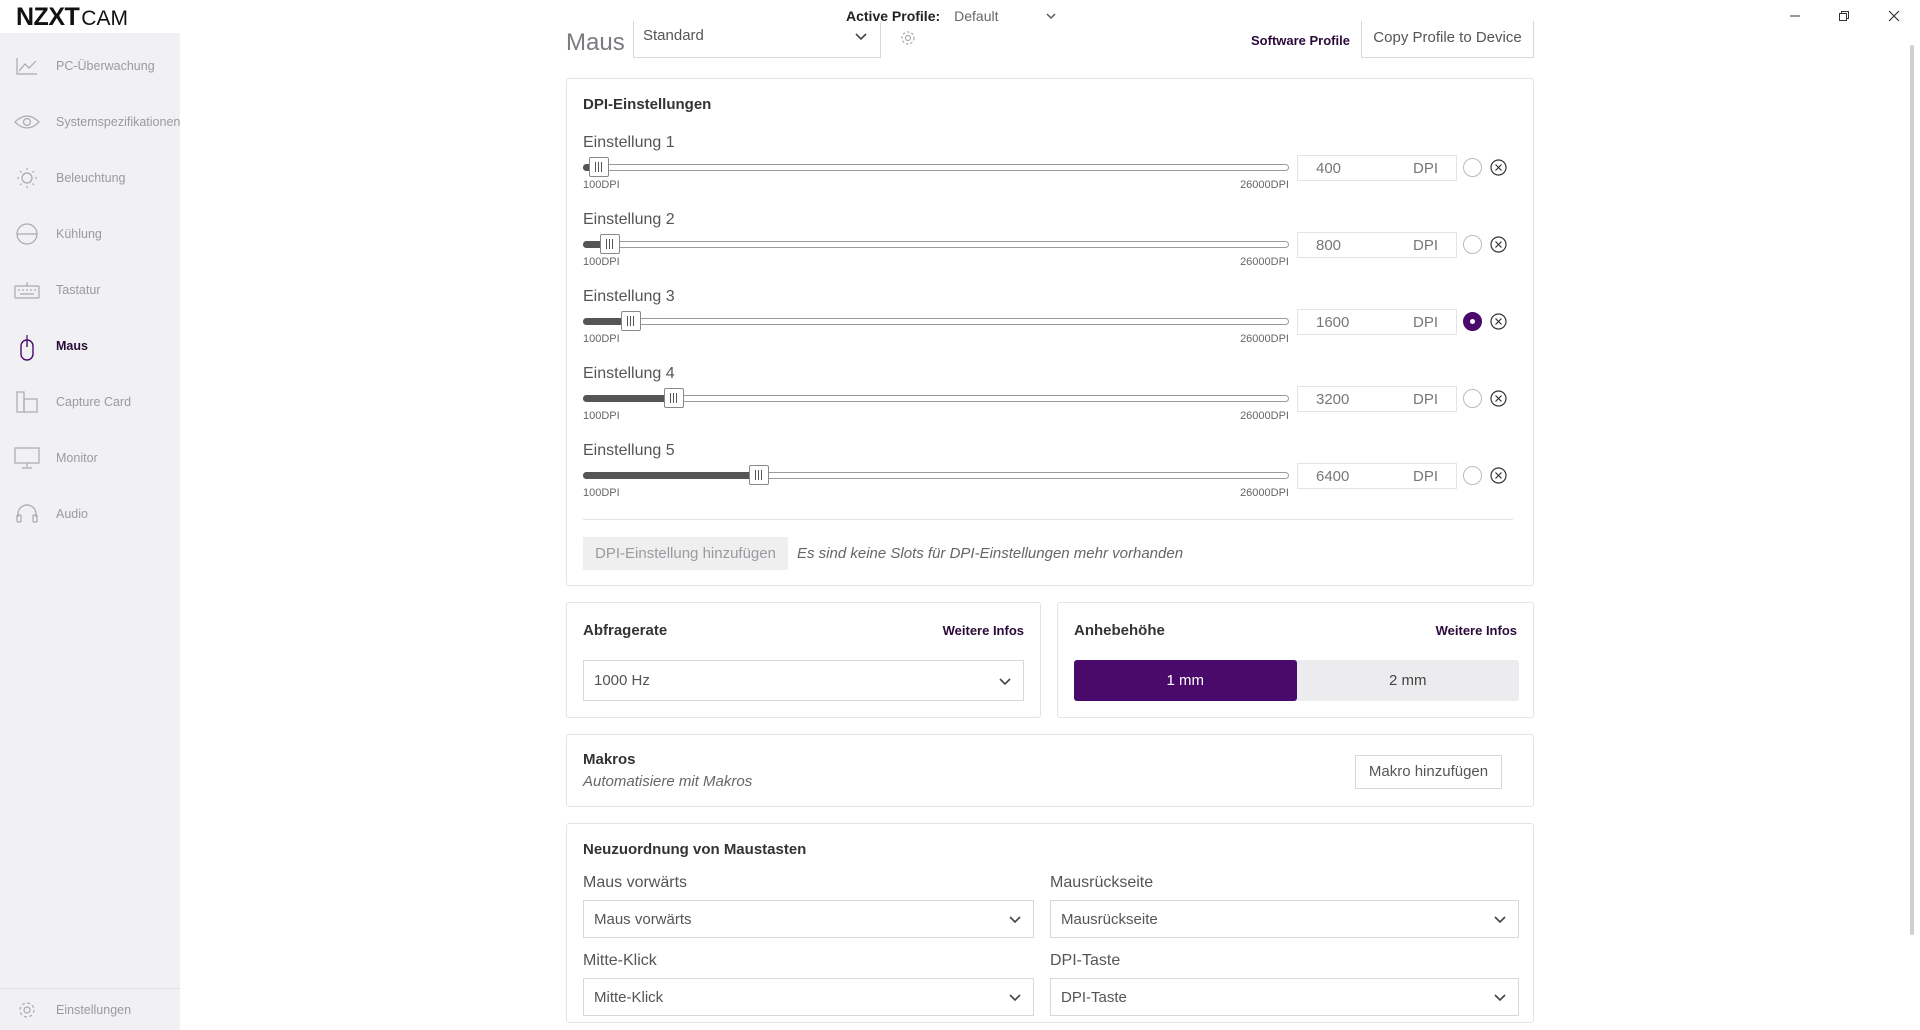 The height and width of the screenshot is (1030, 1920). What do you see at coordinates (620, 960) in the screenshot?
I see `remap-field-label: Mitte-Klick` at bounding box center [620, 960].